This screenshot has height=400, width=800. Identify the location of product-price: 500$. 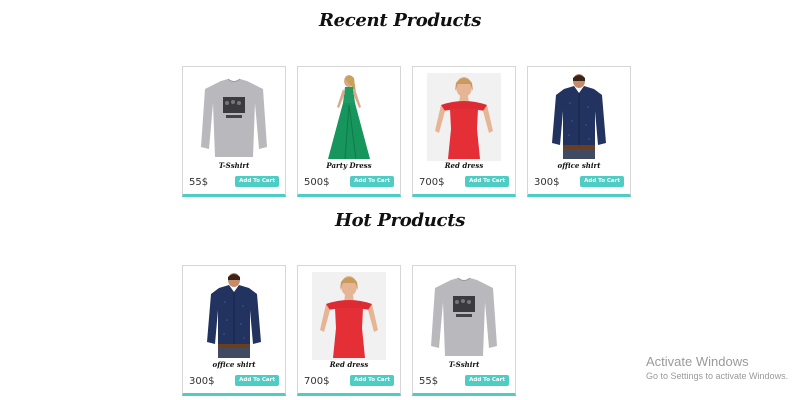
(317, 182).